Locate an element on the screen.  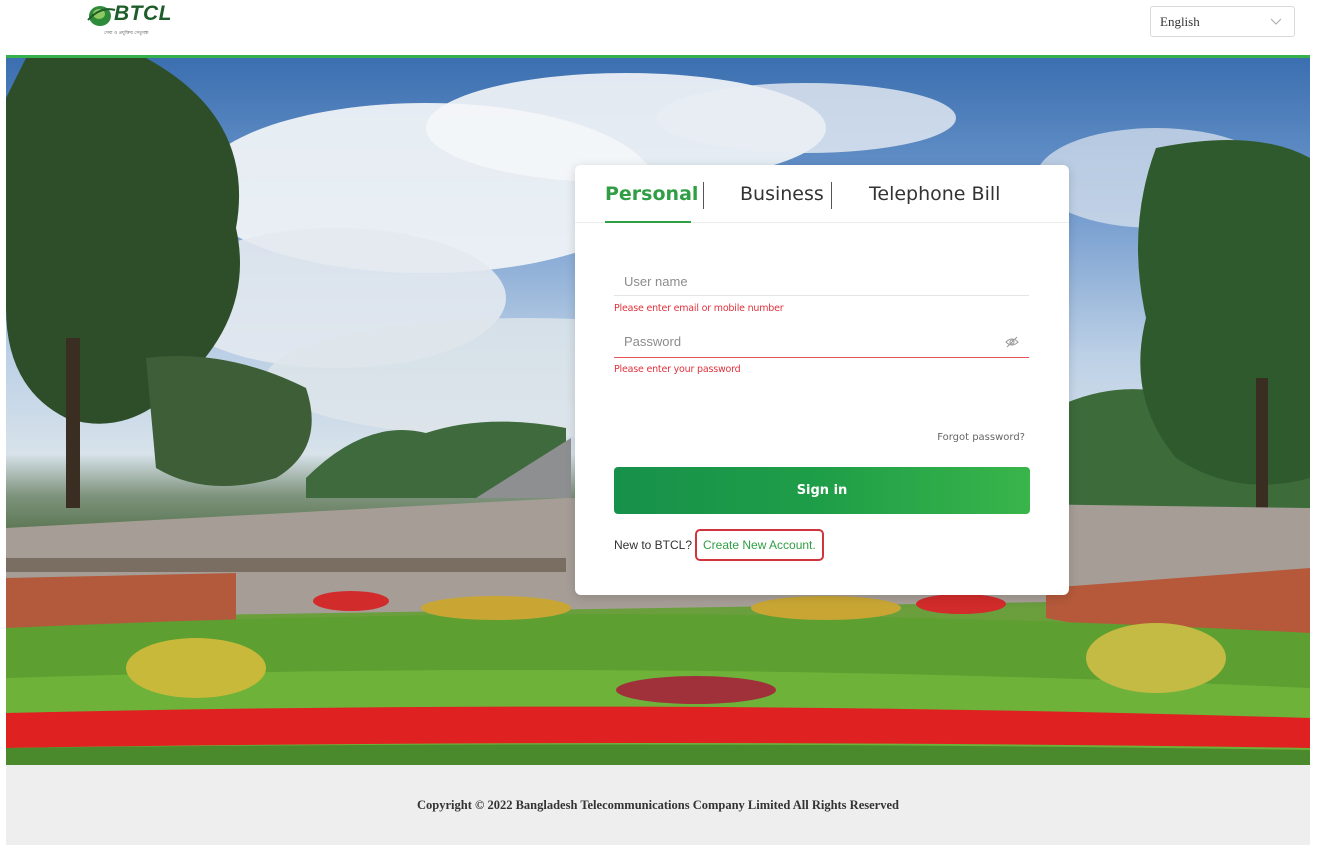
new-to-btcl-label: New to BTCL? is located at coordinates (653, 545).